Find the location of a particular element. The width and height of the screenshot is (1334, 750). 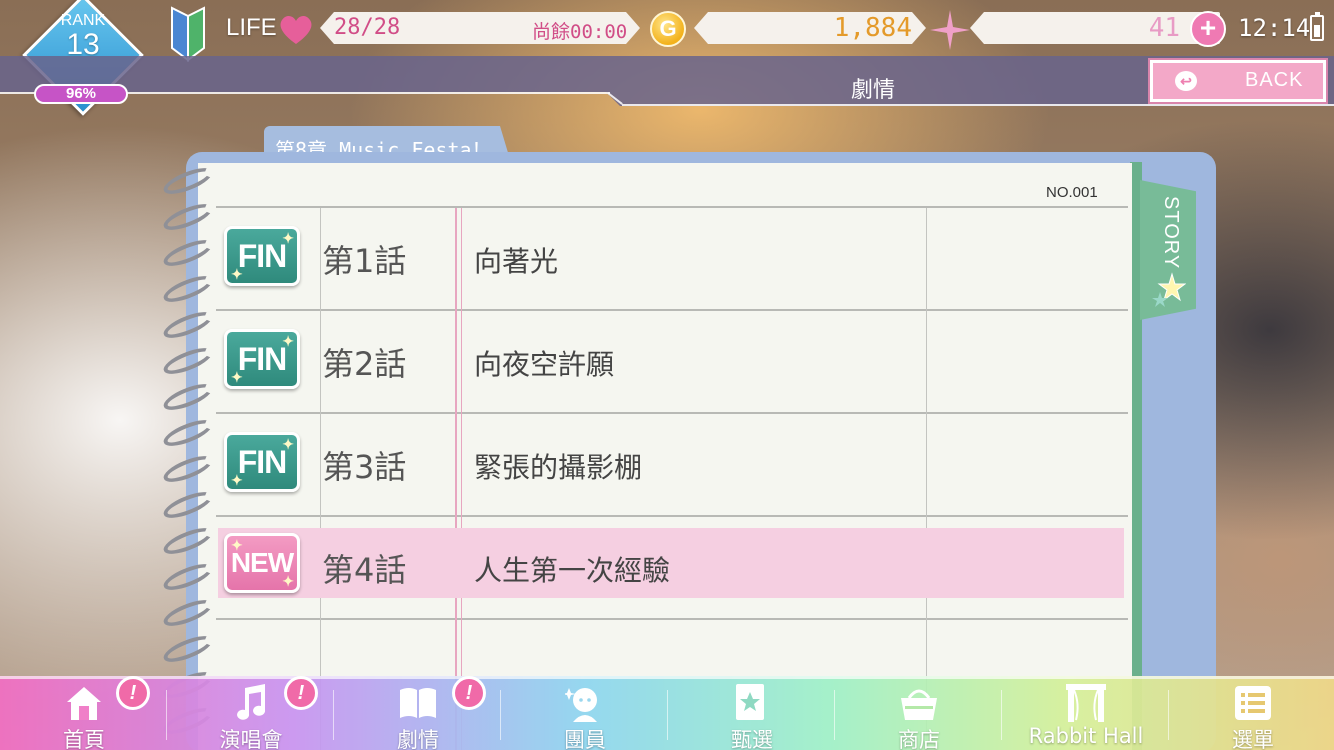

episode-row: FIN ✦ ✦ 第1話 向著光 is located at coordinates (671, 258).